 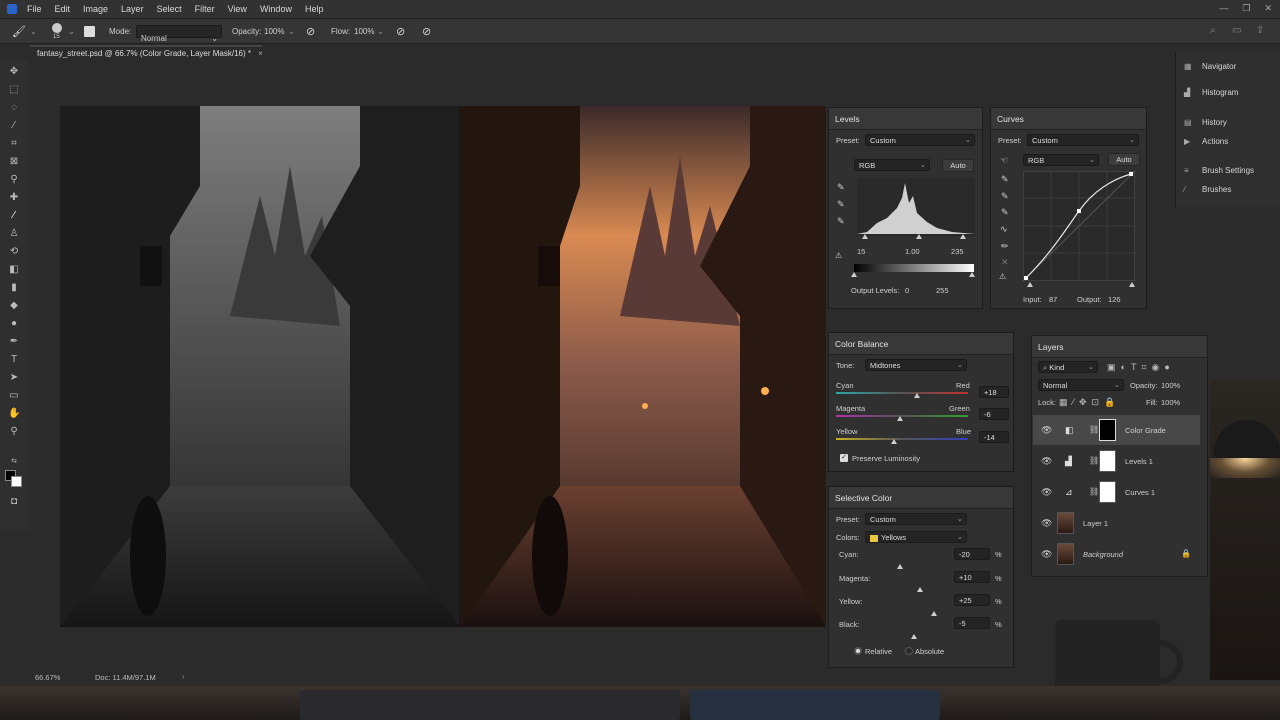 I want to click on curves-graph, so click(x=1079, y=226).